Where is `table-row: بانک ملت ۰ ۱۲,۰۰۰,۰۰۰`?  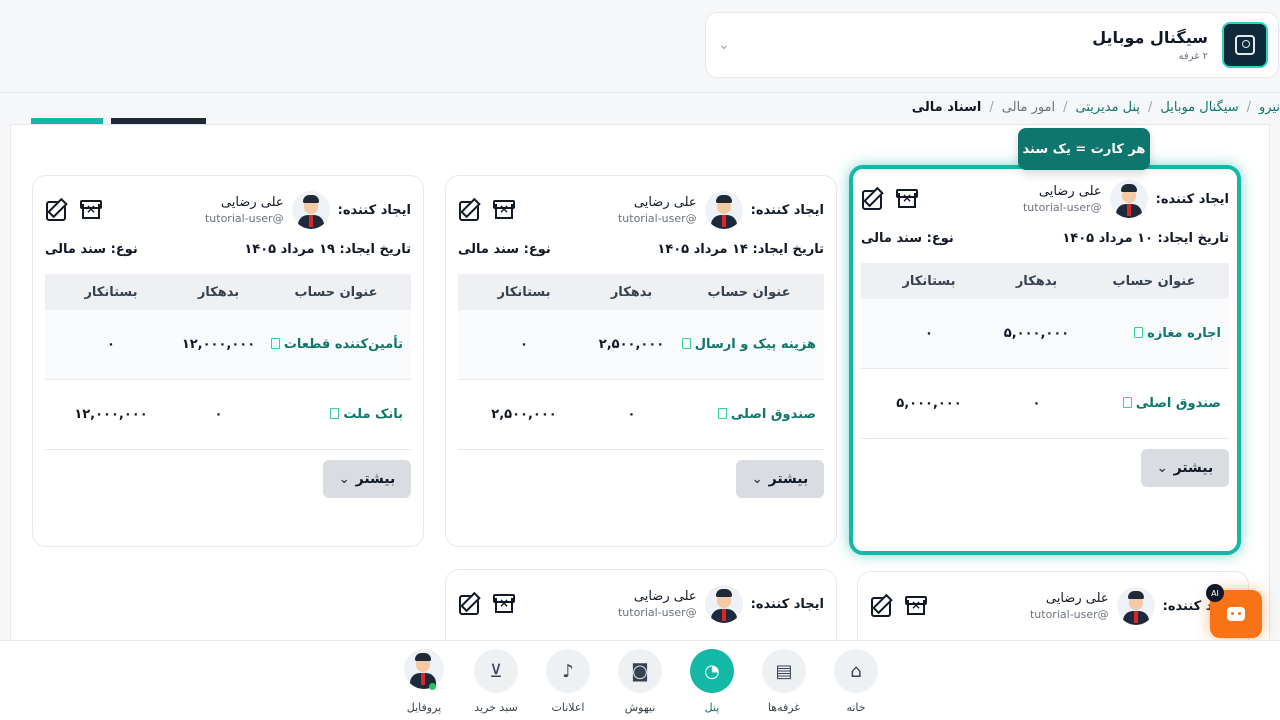 table-row: بانک ملت ۰ ۱۲,۰۰۰,۰۰۰ is located at coordinates (228, 415).